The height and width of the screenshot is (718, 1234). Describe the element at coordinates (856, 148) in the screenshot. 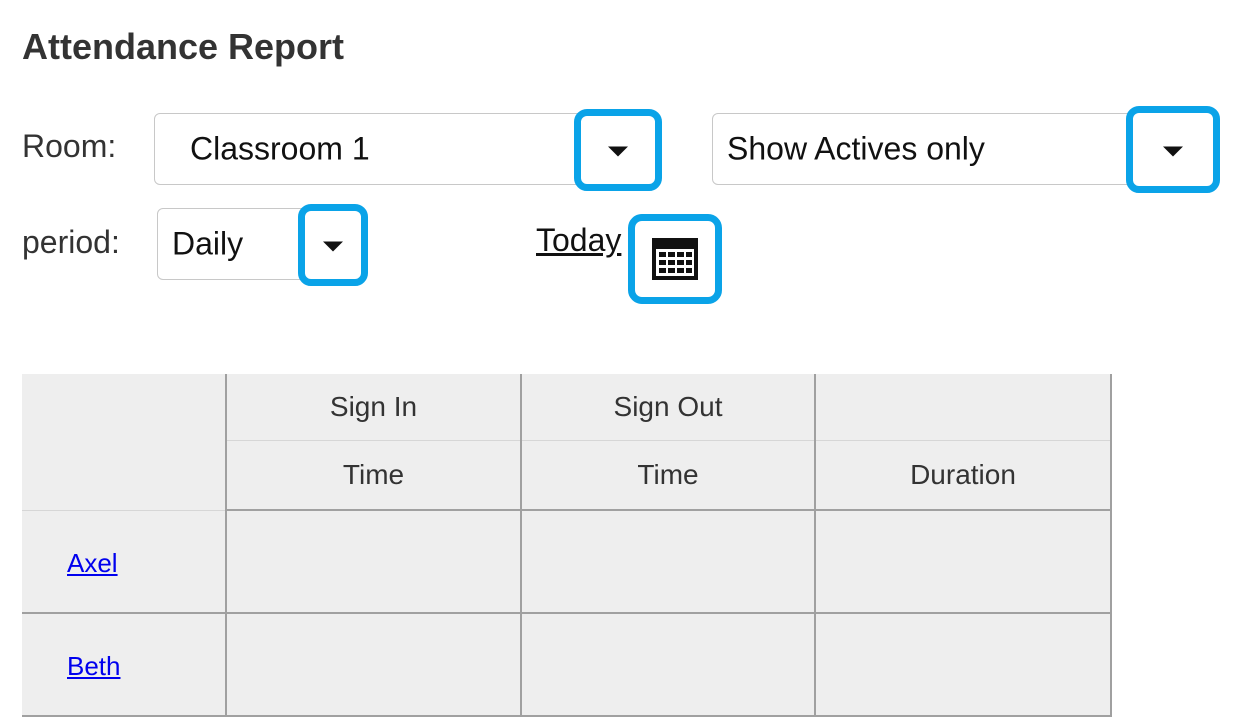

I see `status-select-value: Show Actives only` at that location.